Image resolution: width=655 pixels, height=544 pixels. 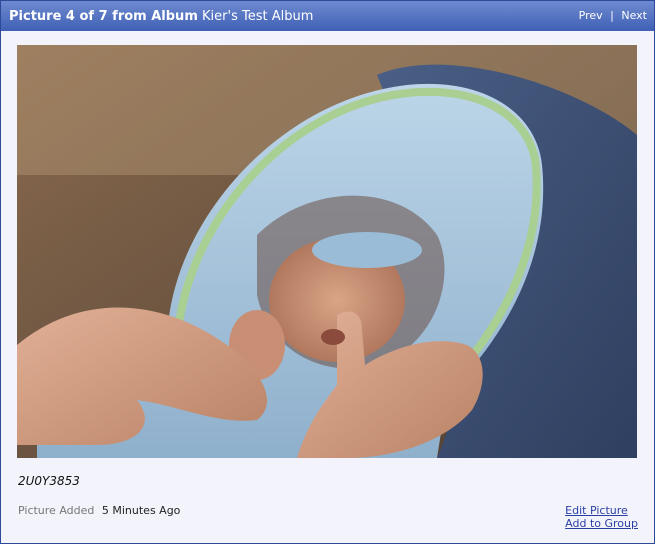 What do you see at coordinates (56, 510) in the screenshot?
I see `picture-added-label: Picture Added` at bounding box center [56, 510].